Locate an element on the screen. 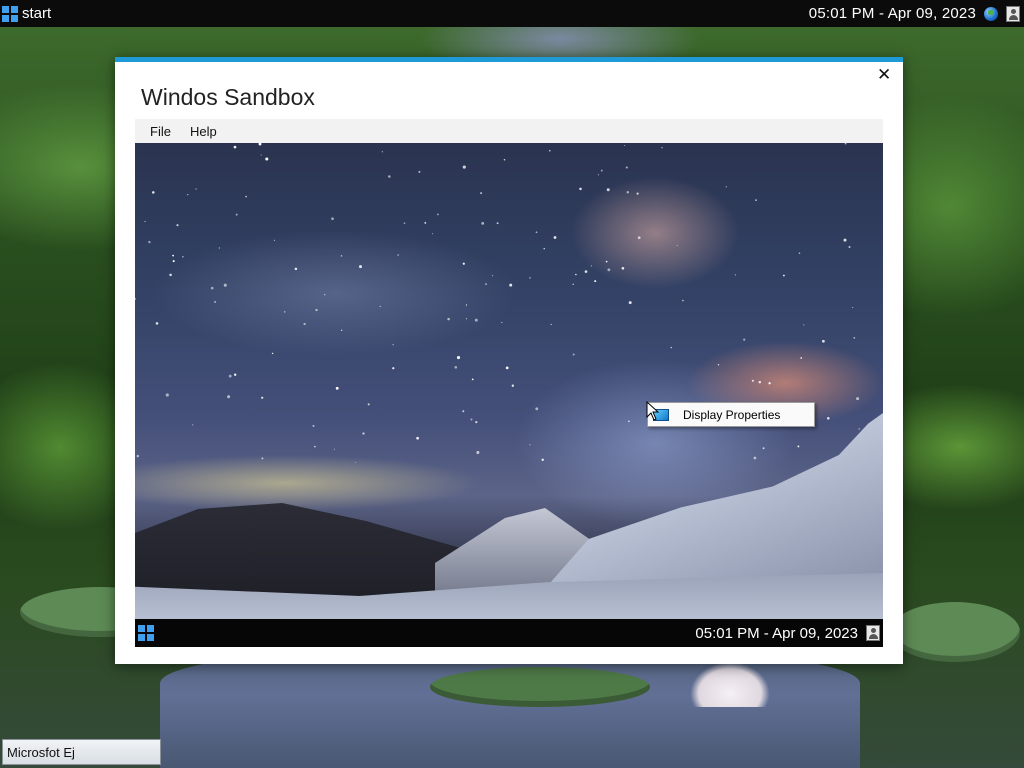 The height and width of the screenshot is (768, 1024). close-icon: ✕ is located at coordinates (884, 74).